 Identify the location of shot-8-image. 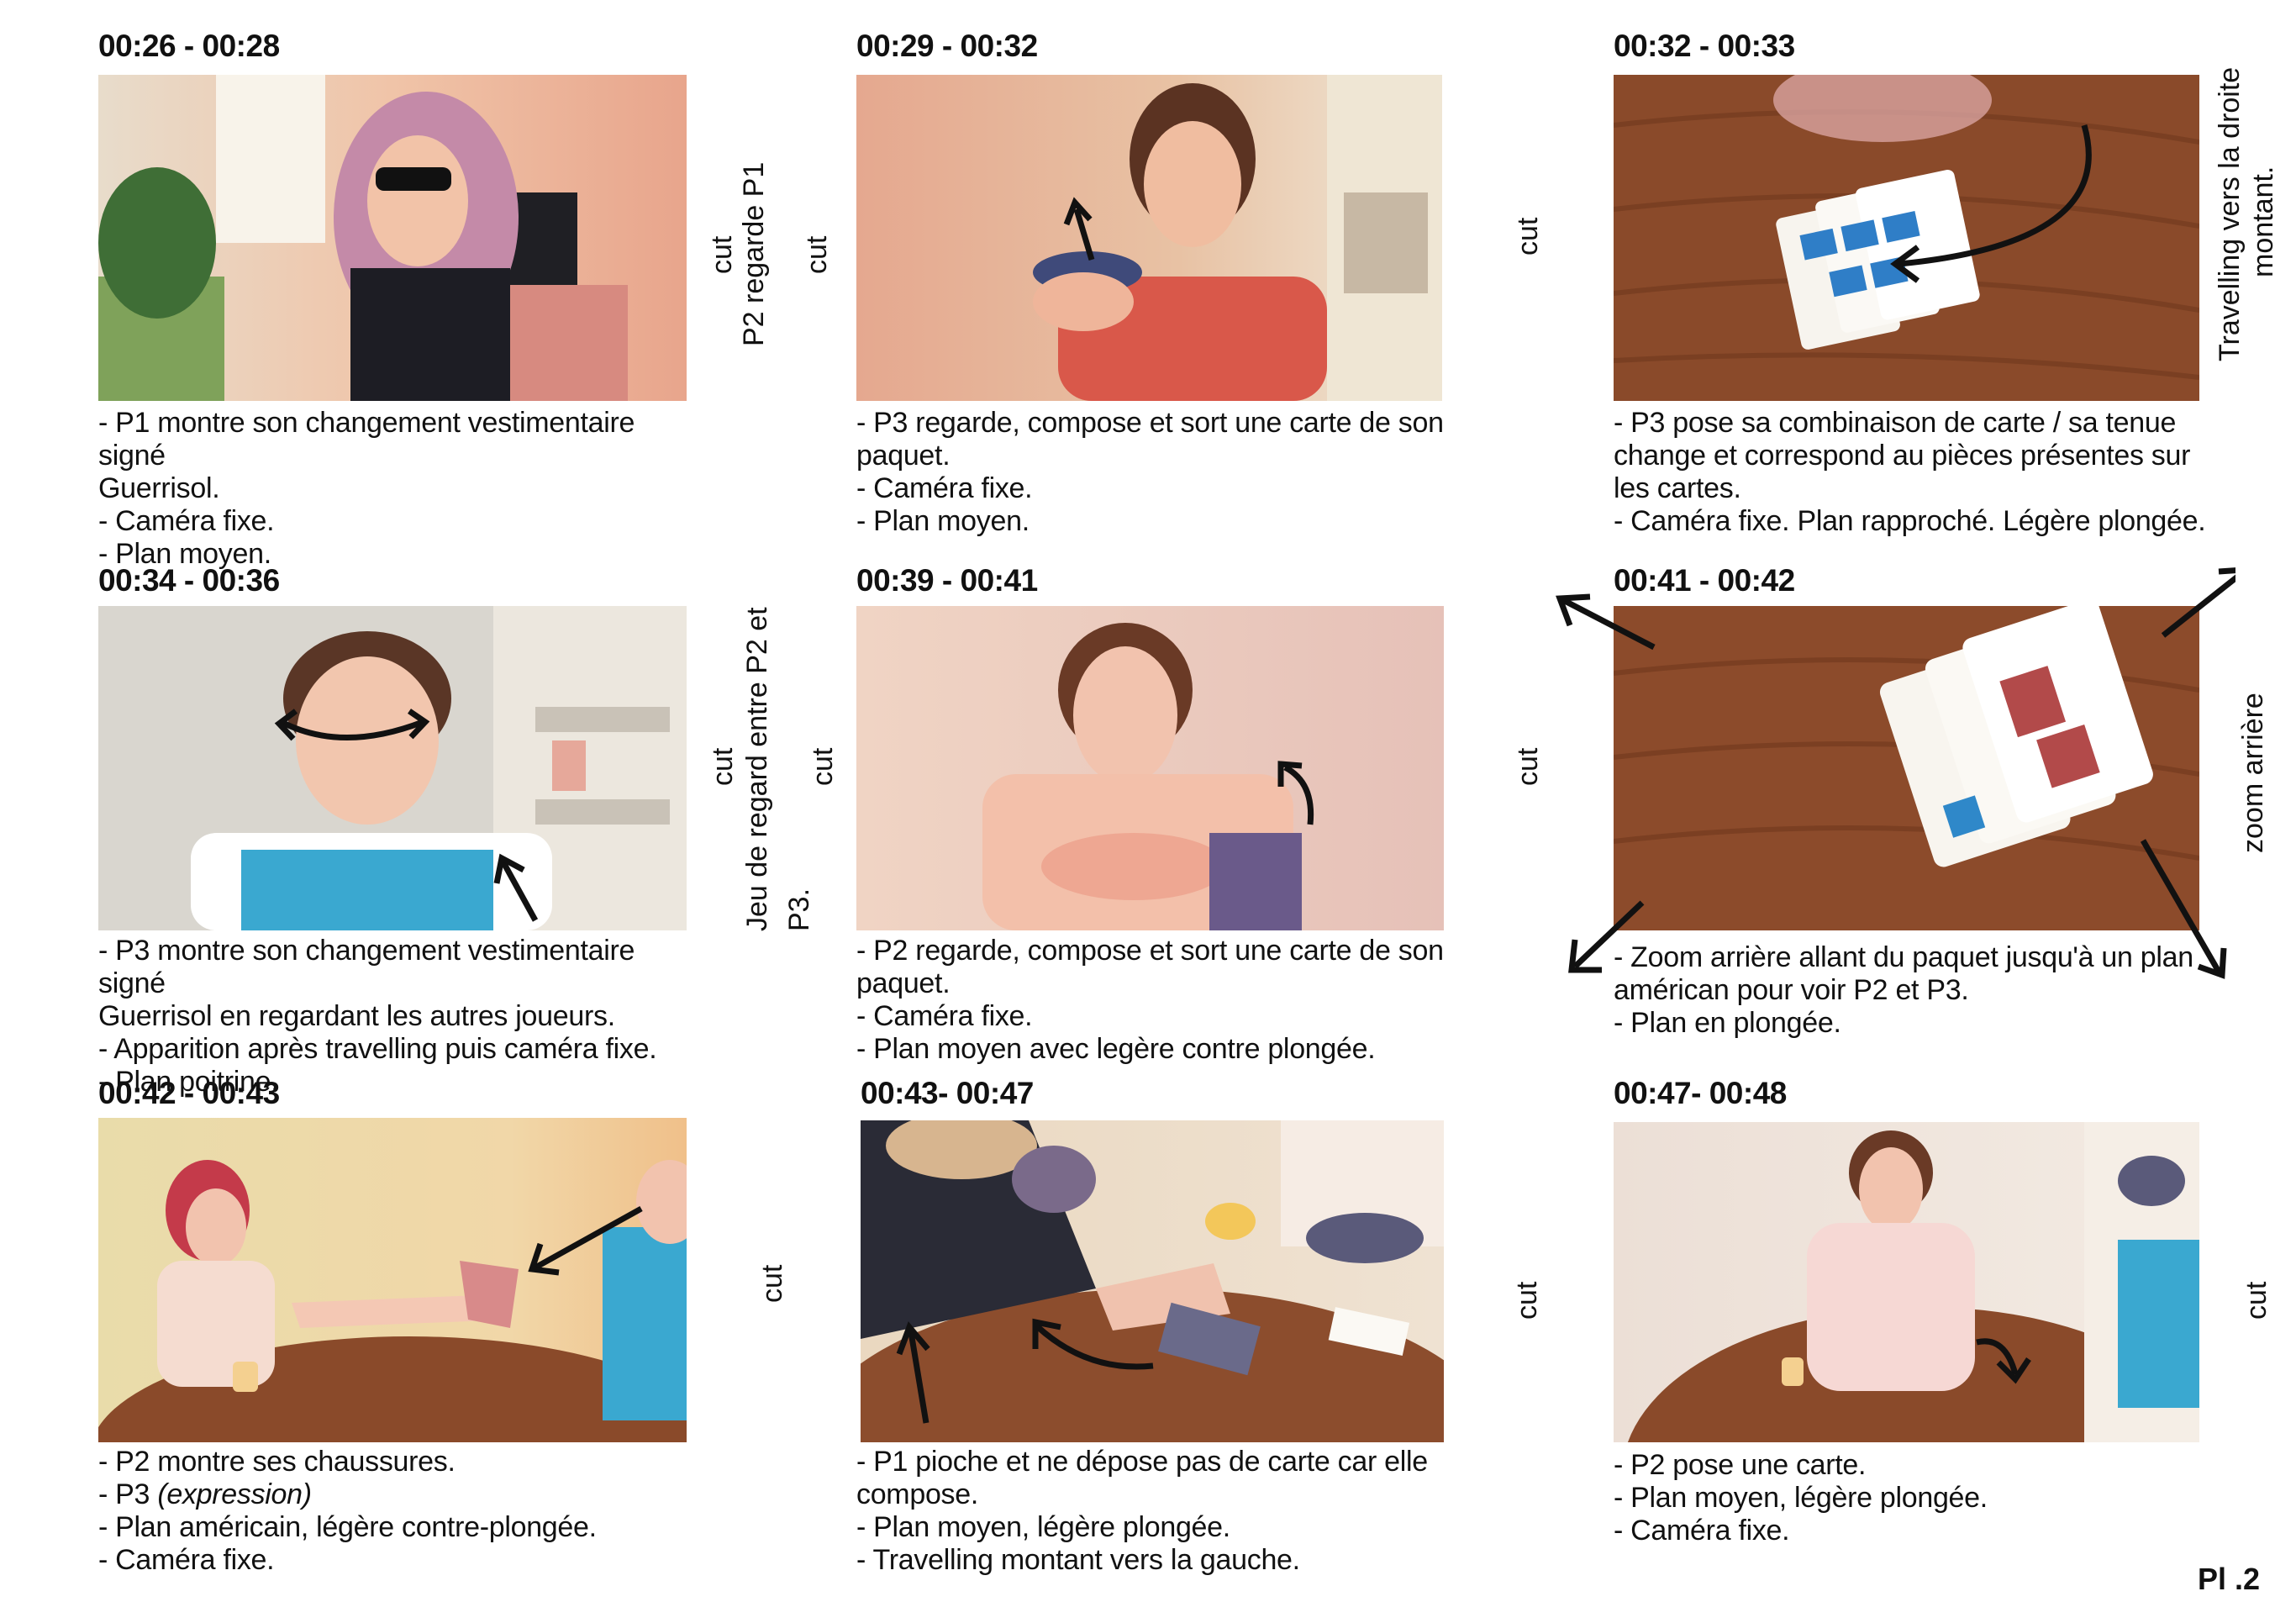
(1152, 1281).